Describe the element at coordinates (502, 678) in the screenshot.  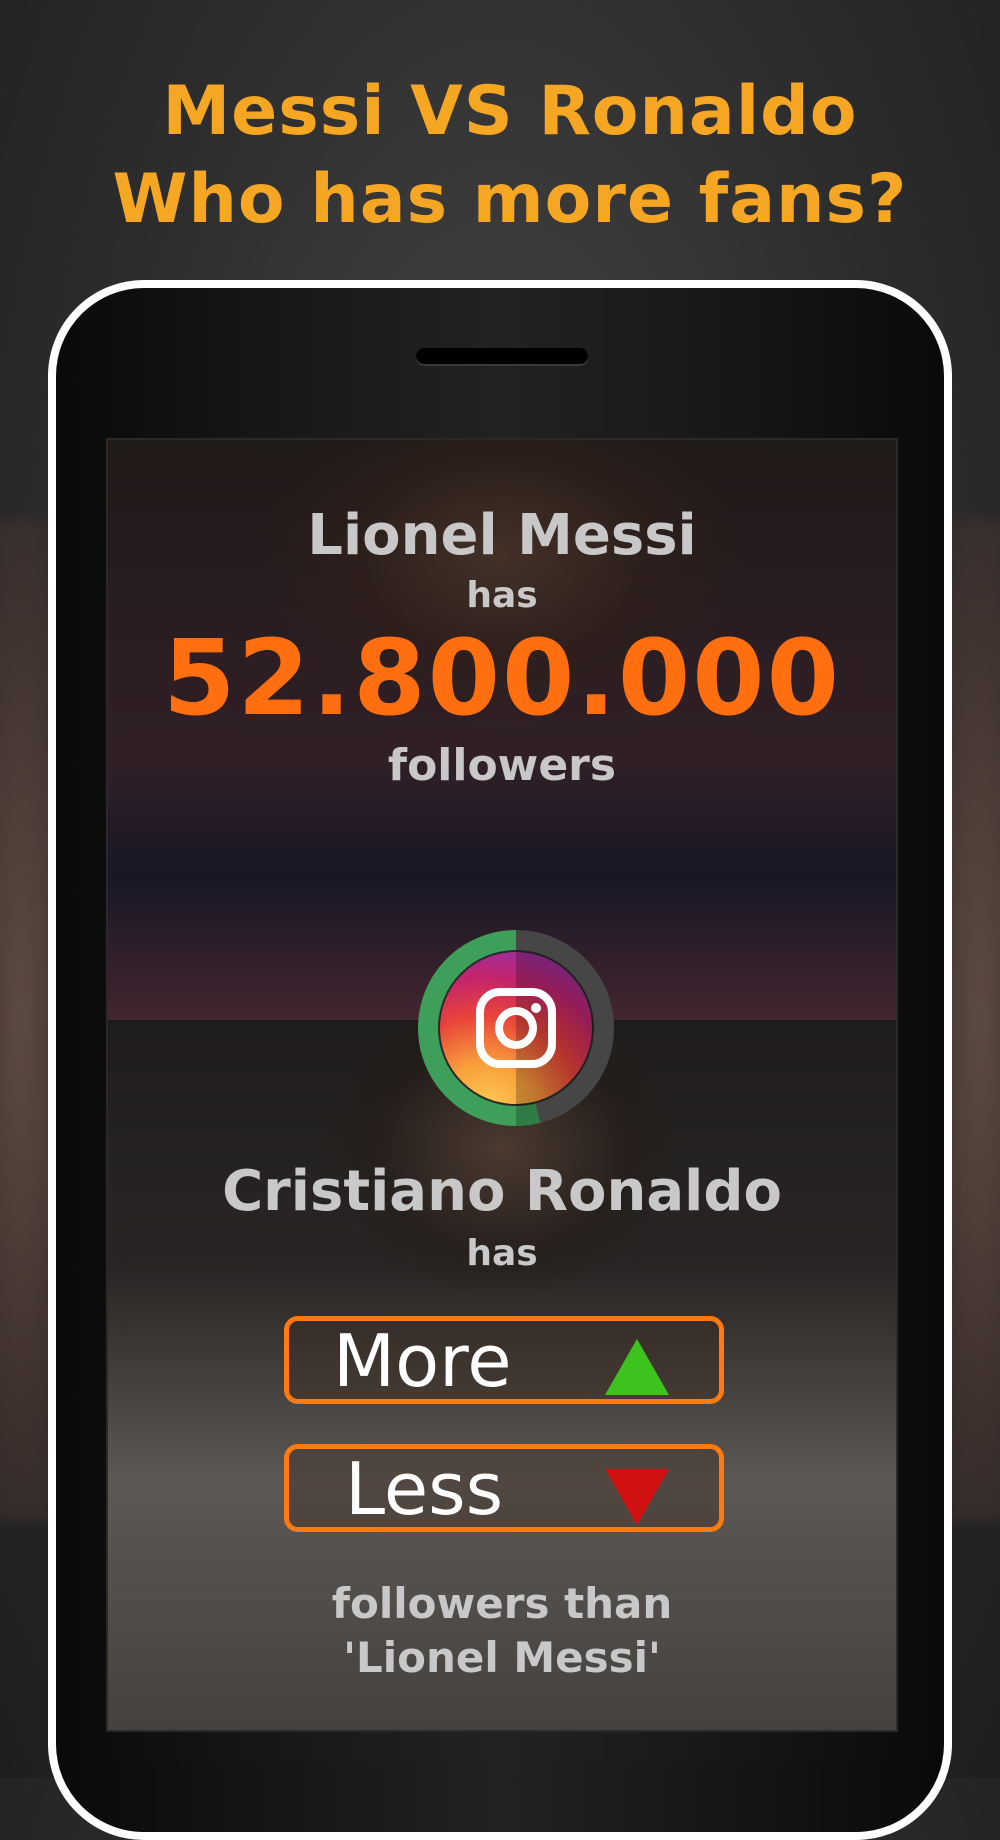
I see `follower-count: 52.800.000` at that location.